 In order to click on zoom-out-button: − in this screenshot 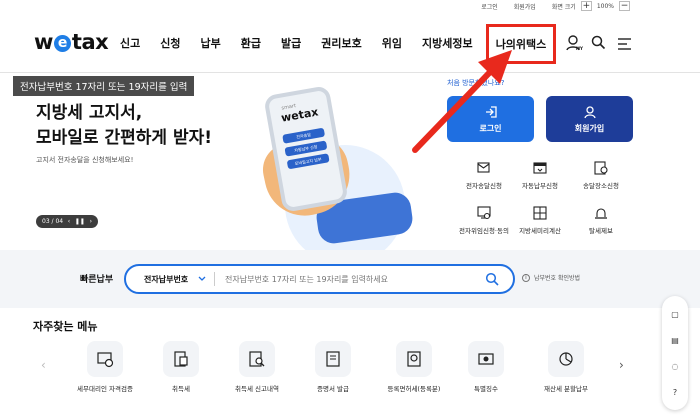, I will do `click(624, 6)`.